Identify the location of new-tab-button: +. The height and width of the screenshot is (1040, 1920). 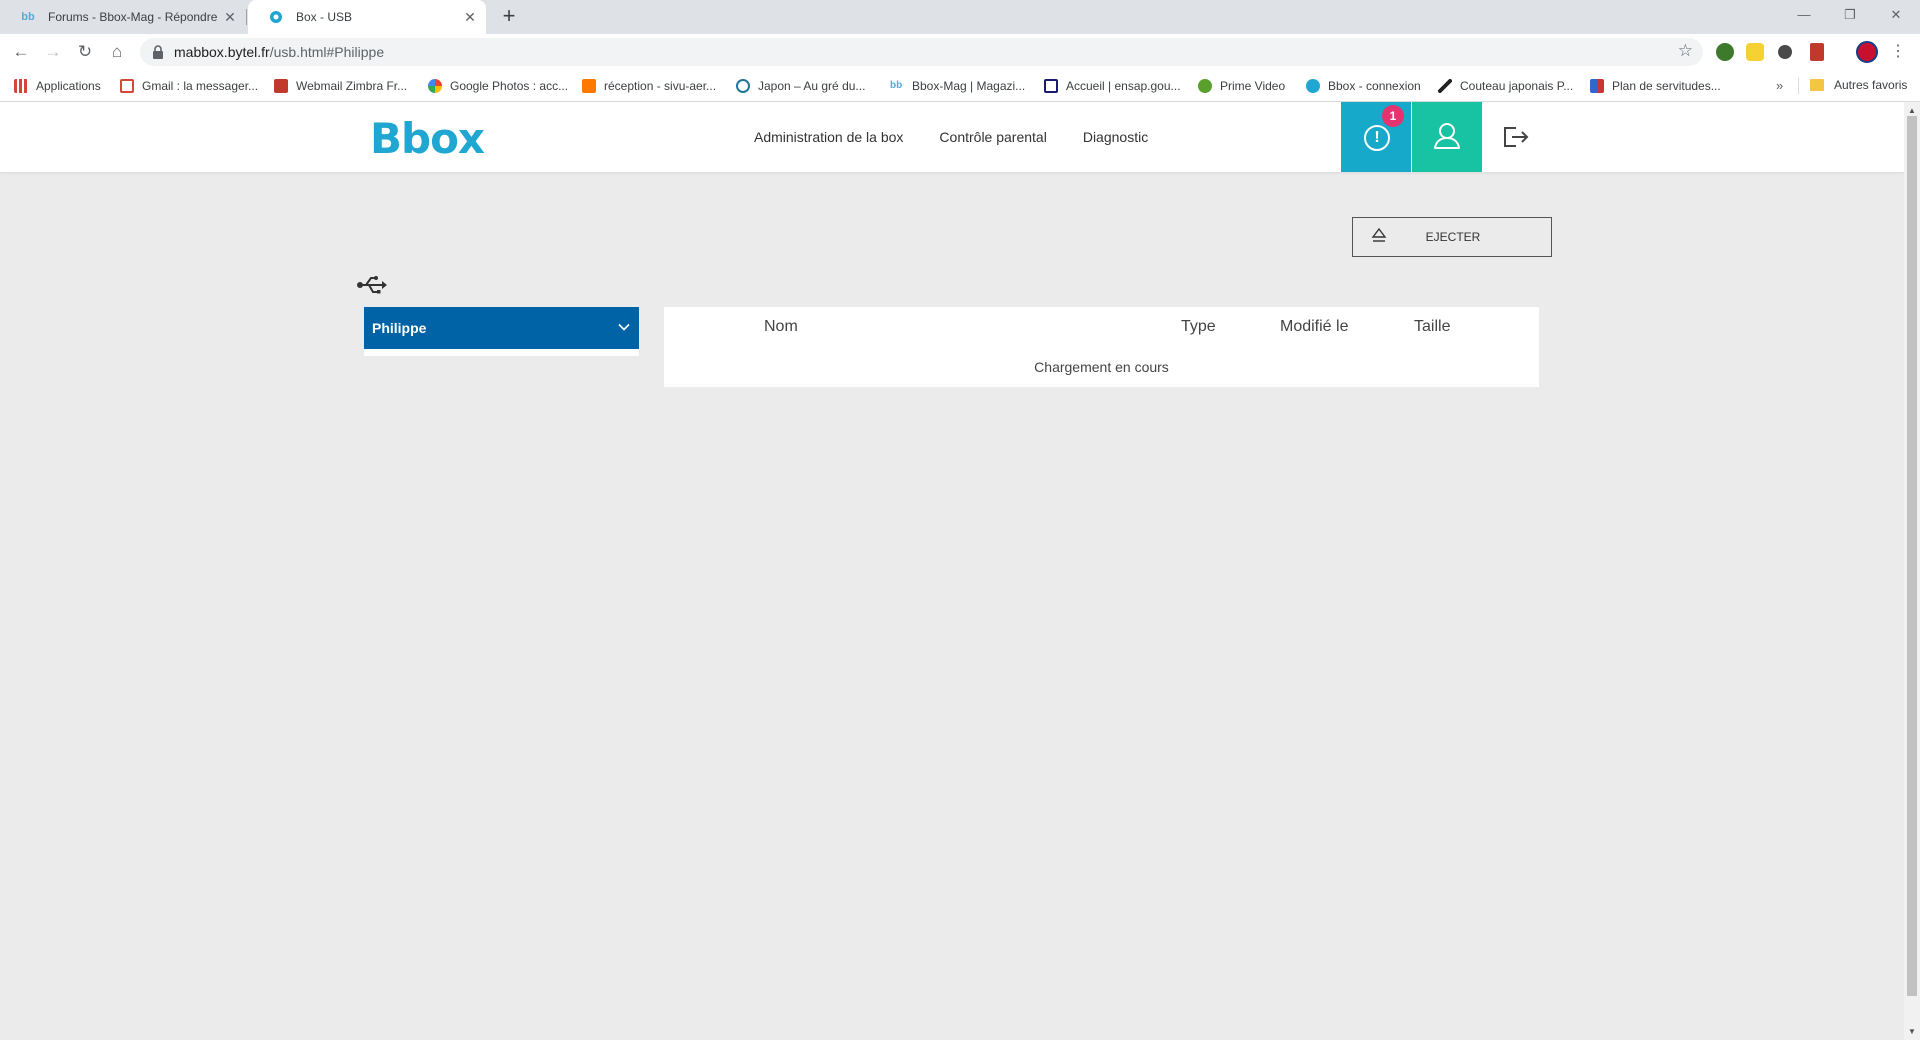
(509, 16).